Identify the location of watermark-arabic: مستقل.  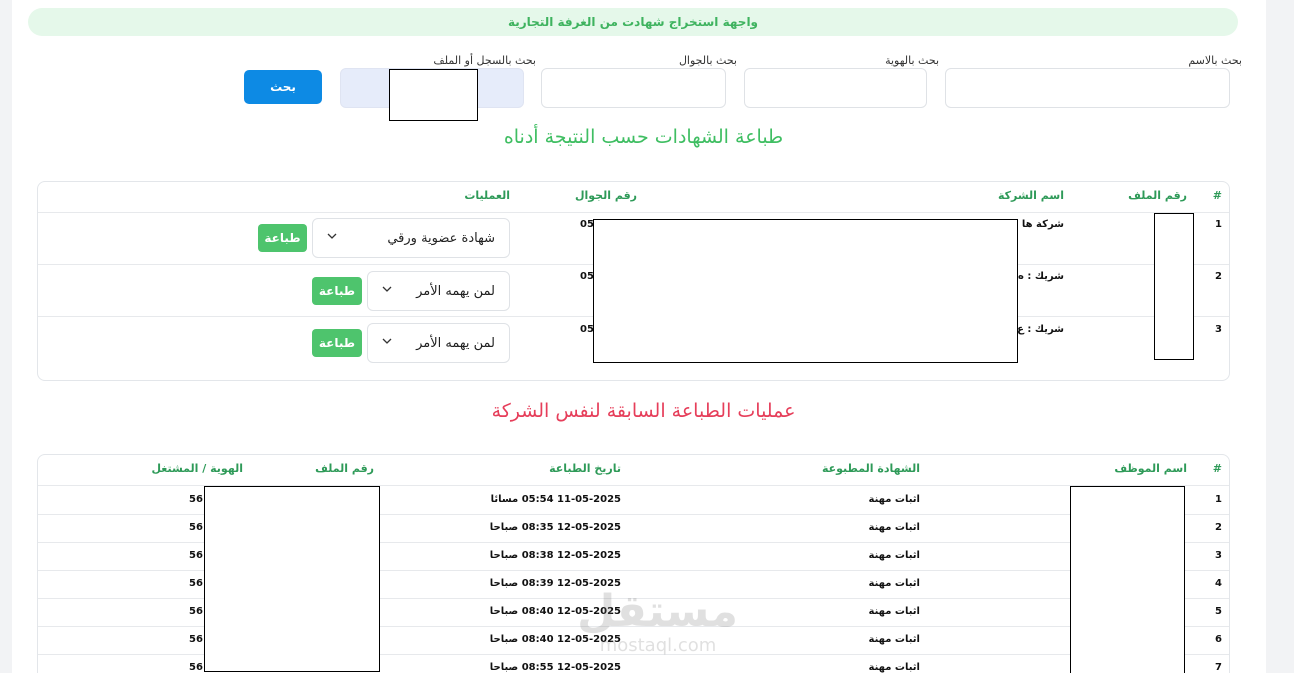
(657, 611).